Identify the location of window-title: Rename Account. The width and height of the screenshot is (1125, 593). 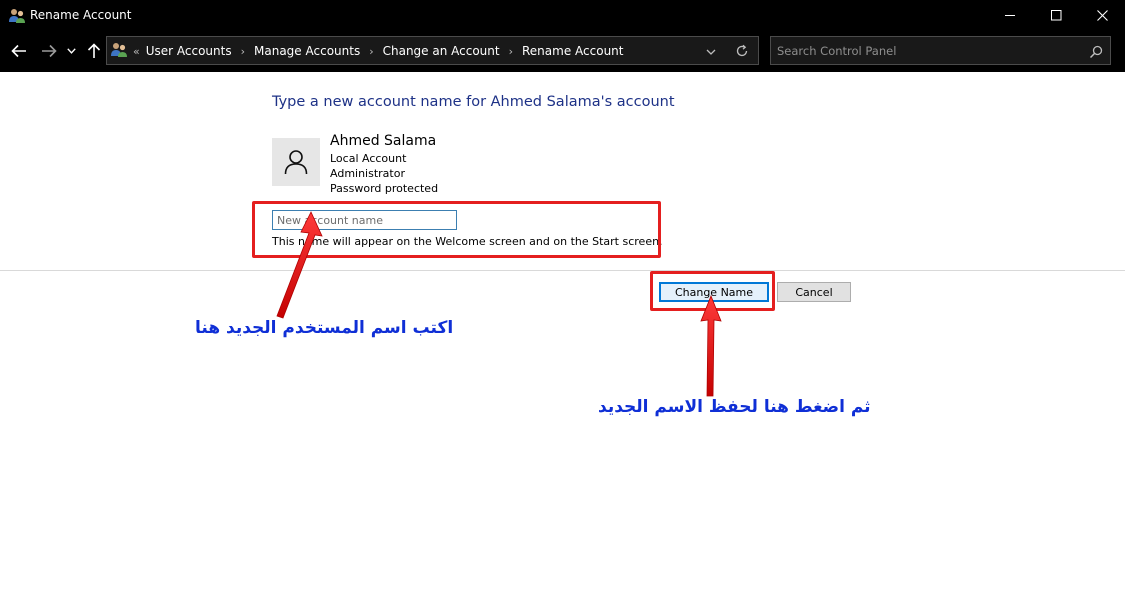
(81, 15).